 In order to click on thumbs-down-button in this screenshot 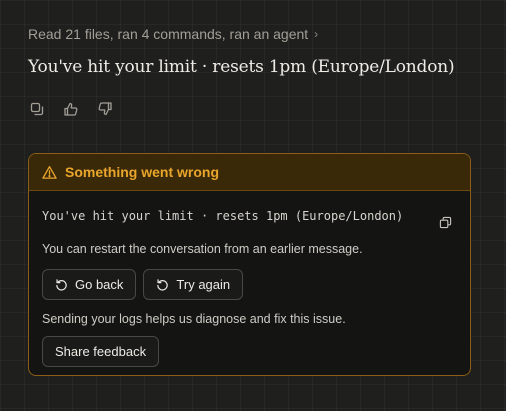, I will do `click(105, 109)`.